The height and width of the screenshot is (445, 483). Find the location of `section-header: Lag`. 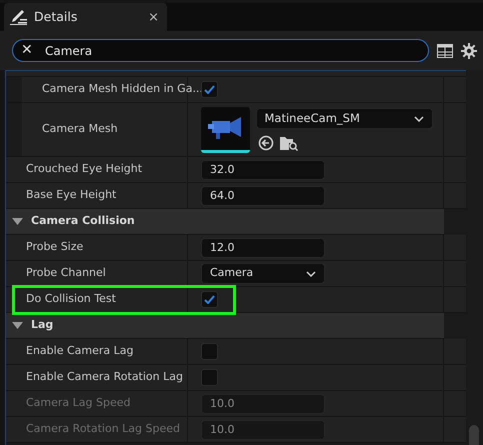

section-header: Lag is located at coordinates (42, 325).